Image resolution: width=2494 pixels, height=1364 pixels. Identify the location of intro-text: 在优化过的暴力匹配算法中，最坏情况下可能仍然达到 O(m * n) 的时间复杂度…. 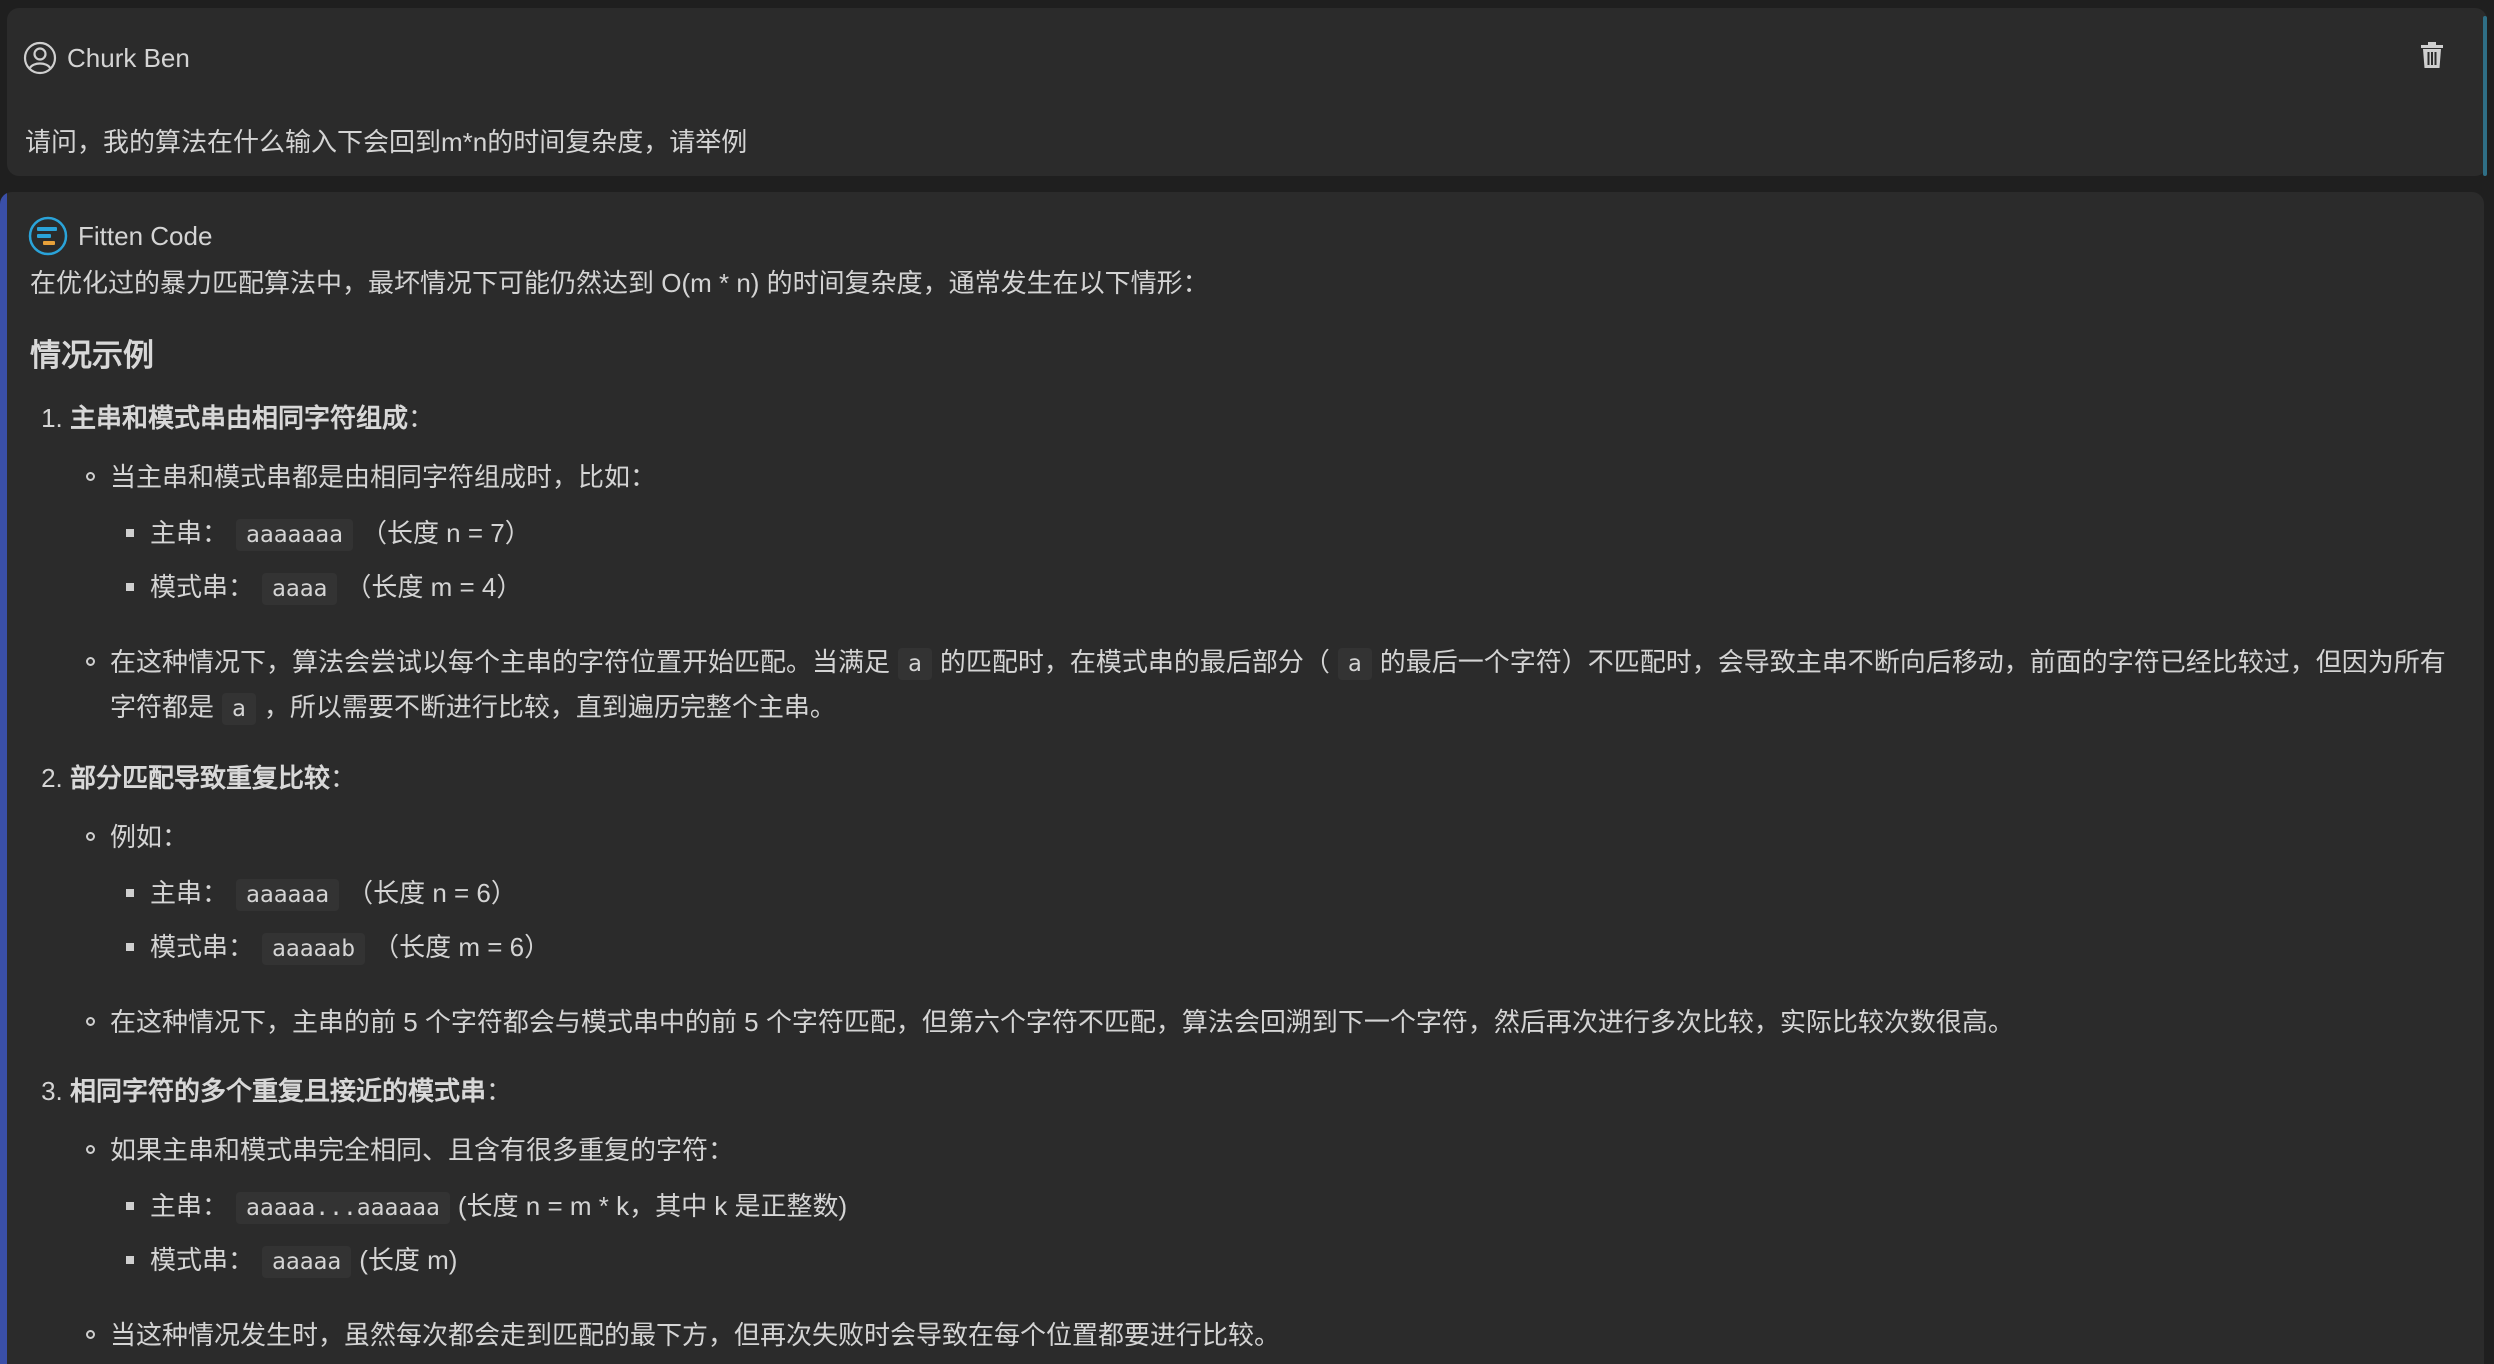
(619, 283).